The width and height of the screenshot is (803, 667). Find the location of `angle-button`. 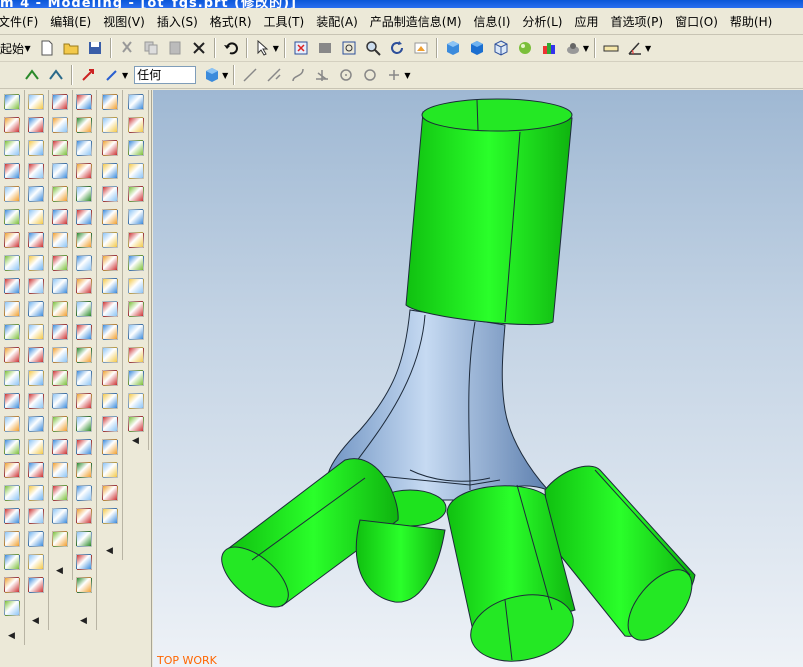

angle-button is located at coordinates (635, 48).